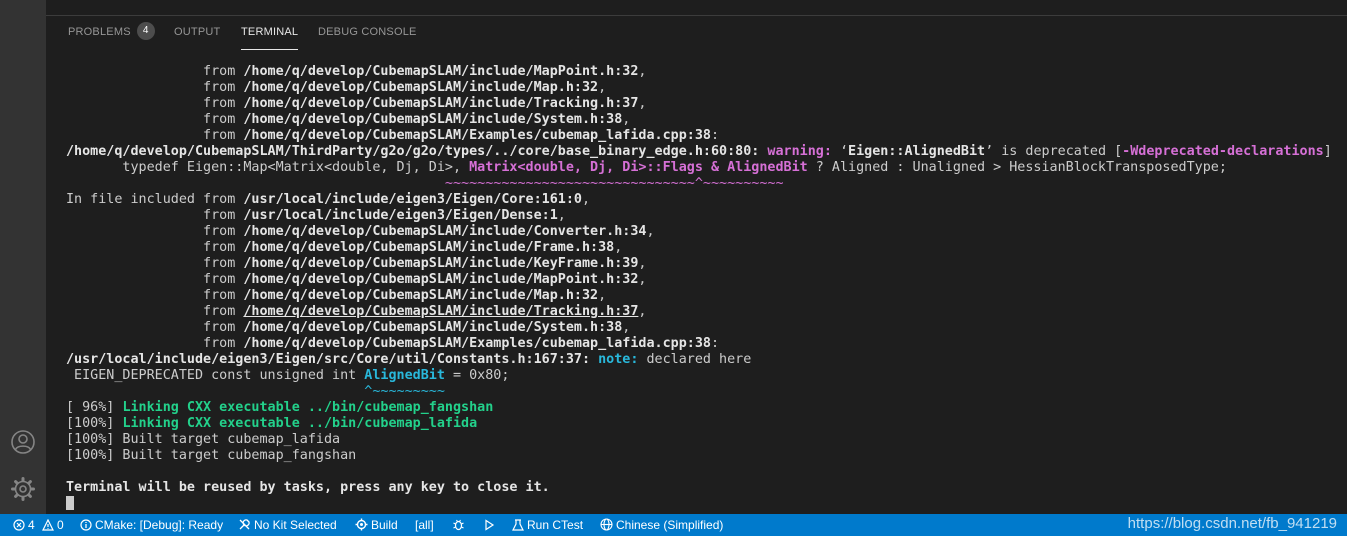 The width and height of the screenshot is (1347, 536). Describe the element at coordinates (86, 525) in the screenshot. I see `info-icon` at that location.